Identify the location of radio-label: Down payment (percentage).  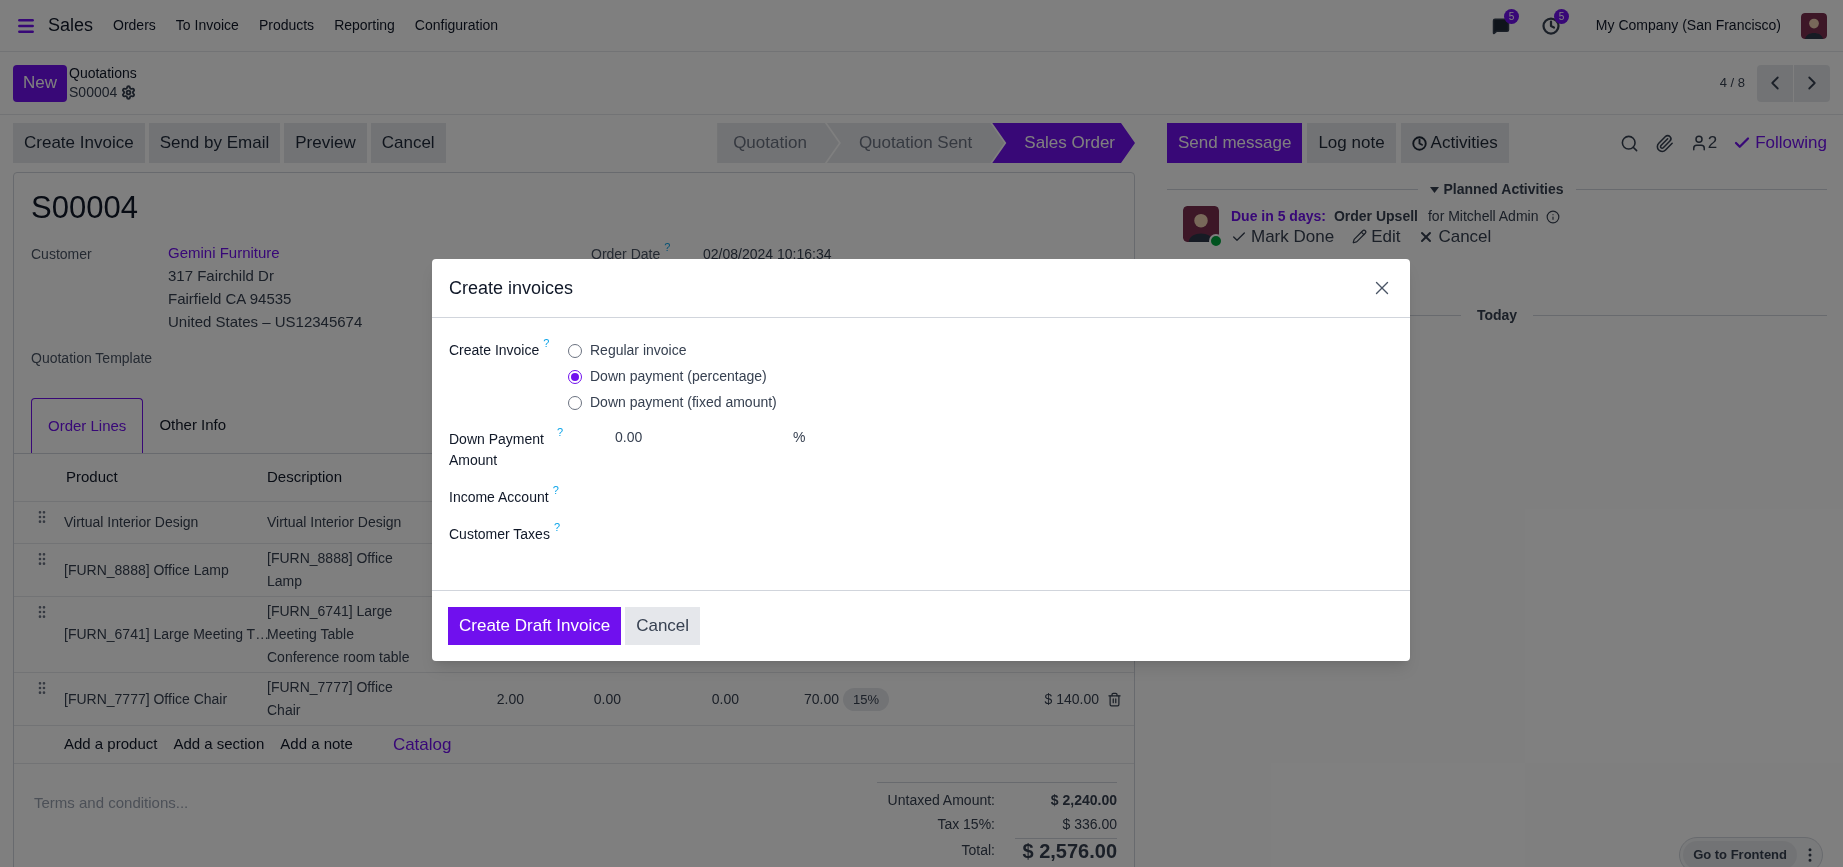
(678, 376).